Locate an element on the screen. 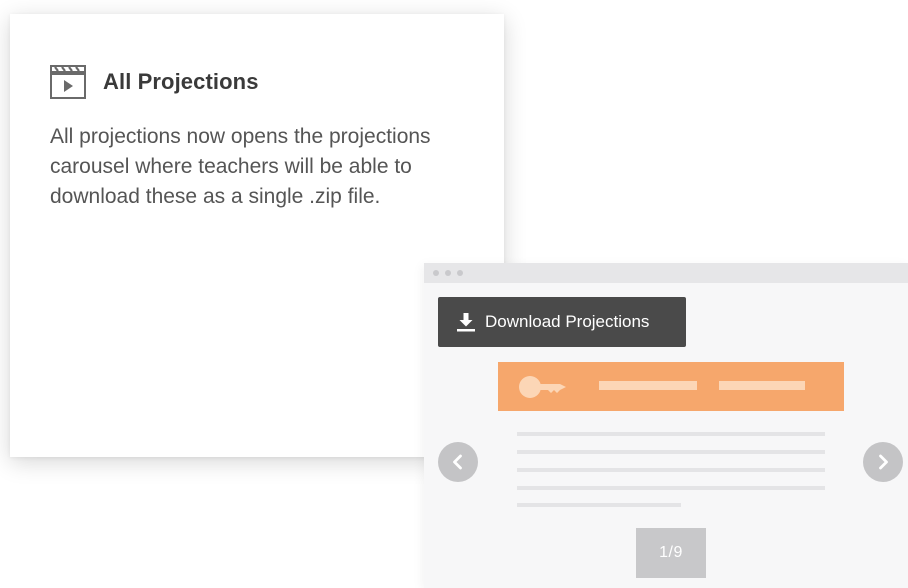 The height and width of the screenshot is (588, 908). slide-banner is located at coordinates (671, 386).